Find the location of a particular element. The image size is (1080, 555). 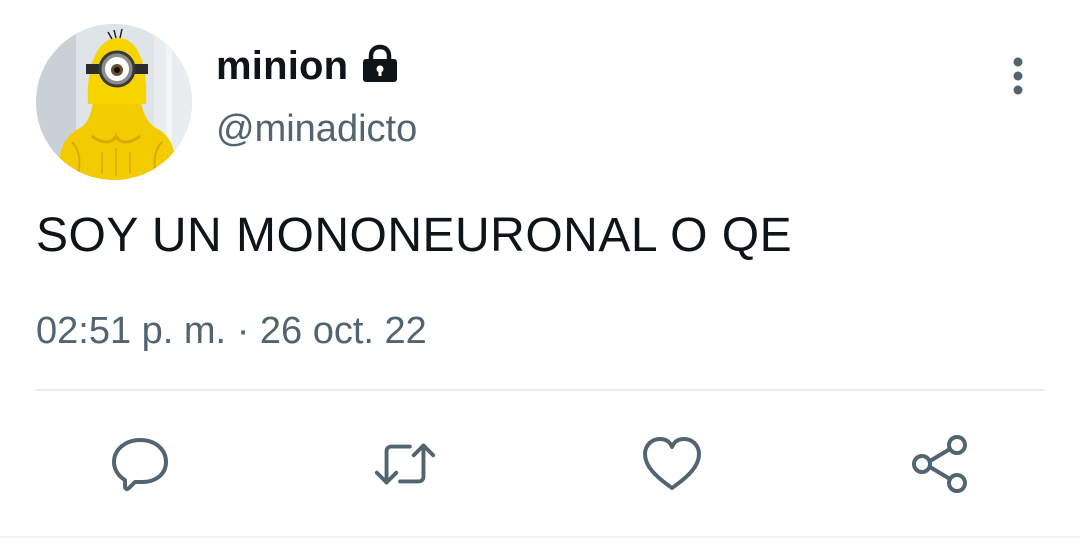

share-icon is located at coordinates (939, 464).